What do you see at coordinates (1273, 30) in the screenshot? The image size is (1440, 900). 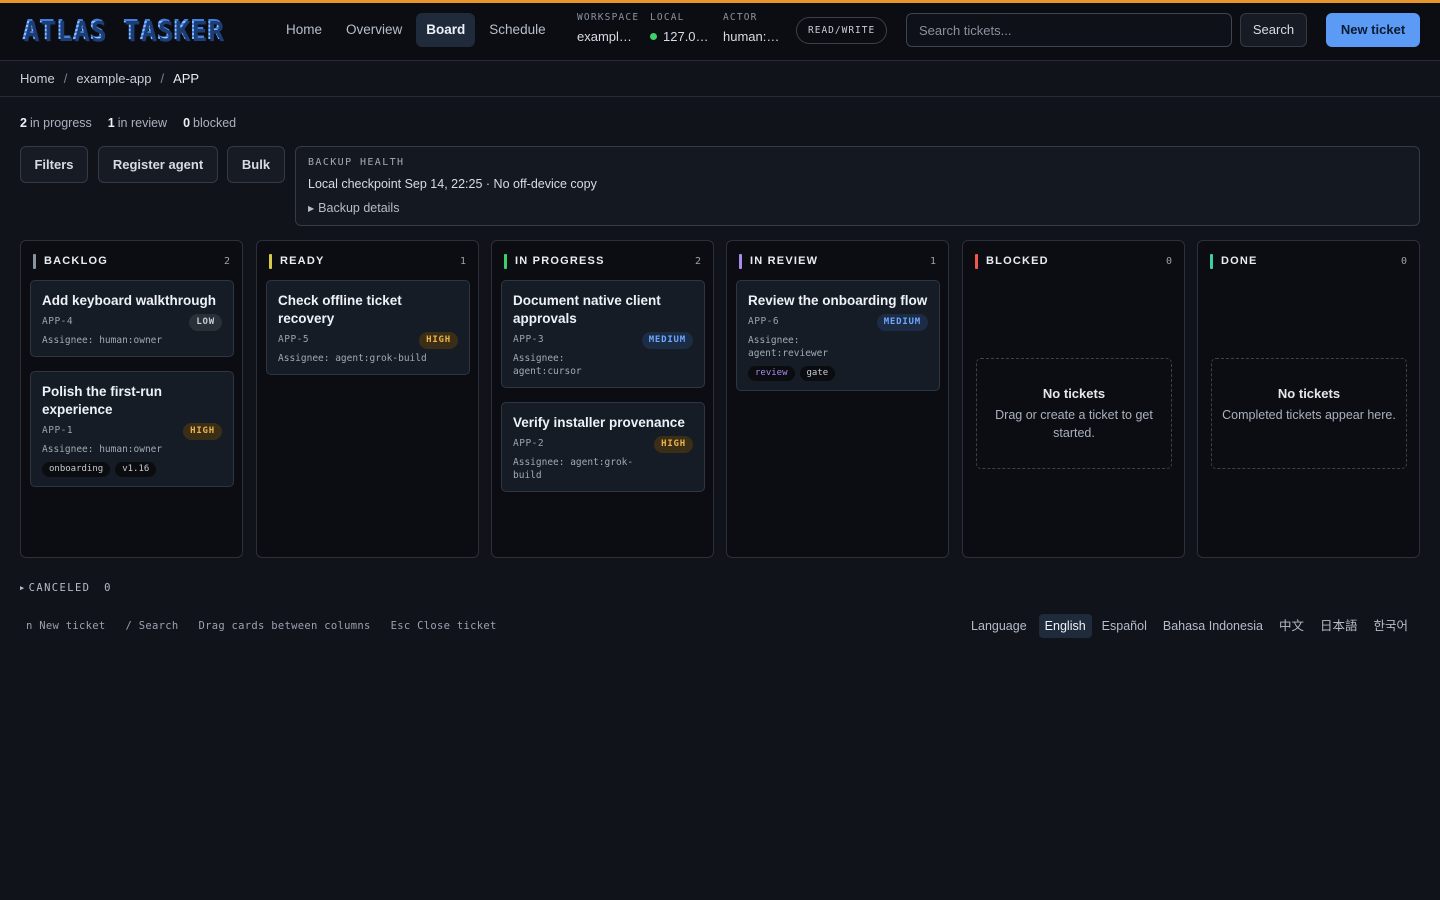 I see `search-button: Search` at bounding box center [1273, 30].